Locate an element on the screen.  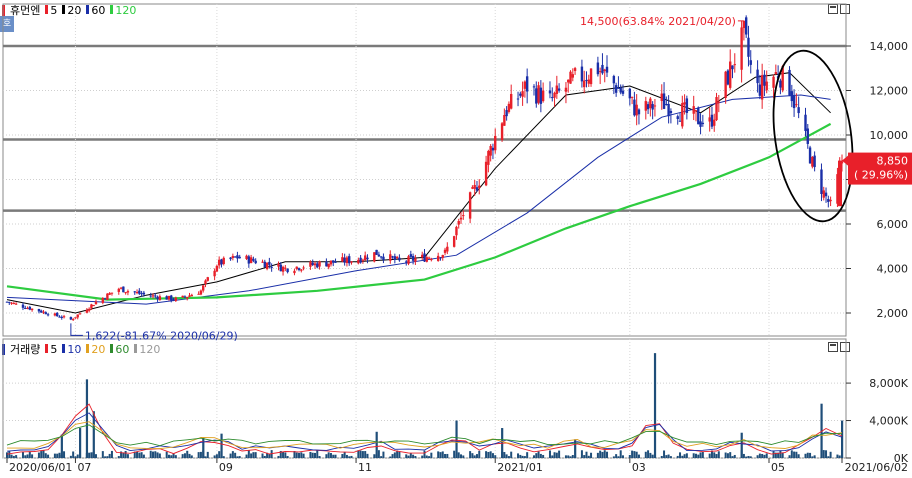
price-tick-label: 6,000 is located at coordinates (893, 224).